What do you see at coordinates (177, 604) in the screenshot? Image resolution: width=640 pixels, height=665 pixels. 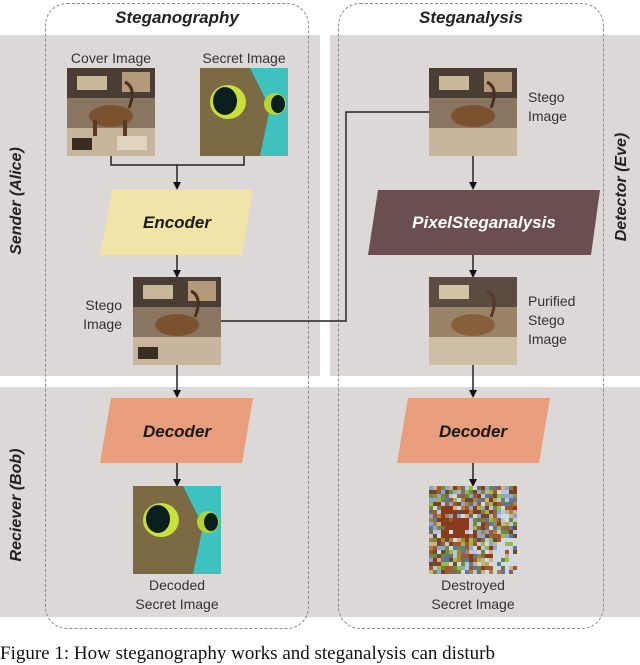 I see `decoded-label-line2: Secret Image` at bounding box center [177, 604].